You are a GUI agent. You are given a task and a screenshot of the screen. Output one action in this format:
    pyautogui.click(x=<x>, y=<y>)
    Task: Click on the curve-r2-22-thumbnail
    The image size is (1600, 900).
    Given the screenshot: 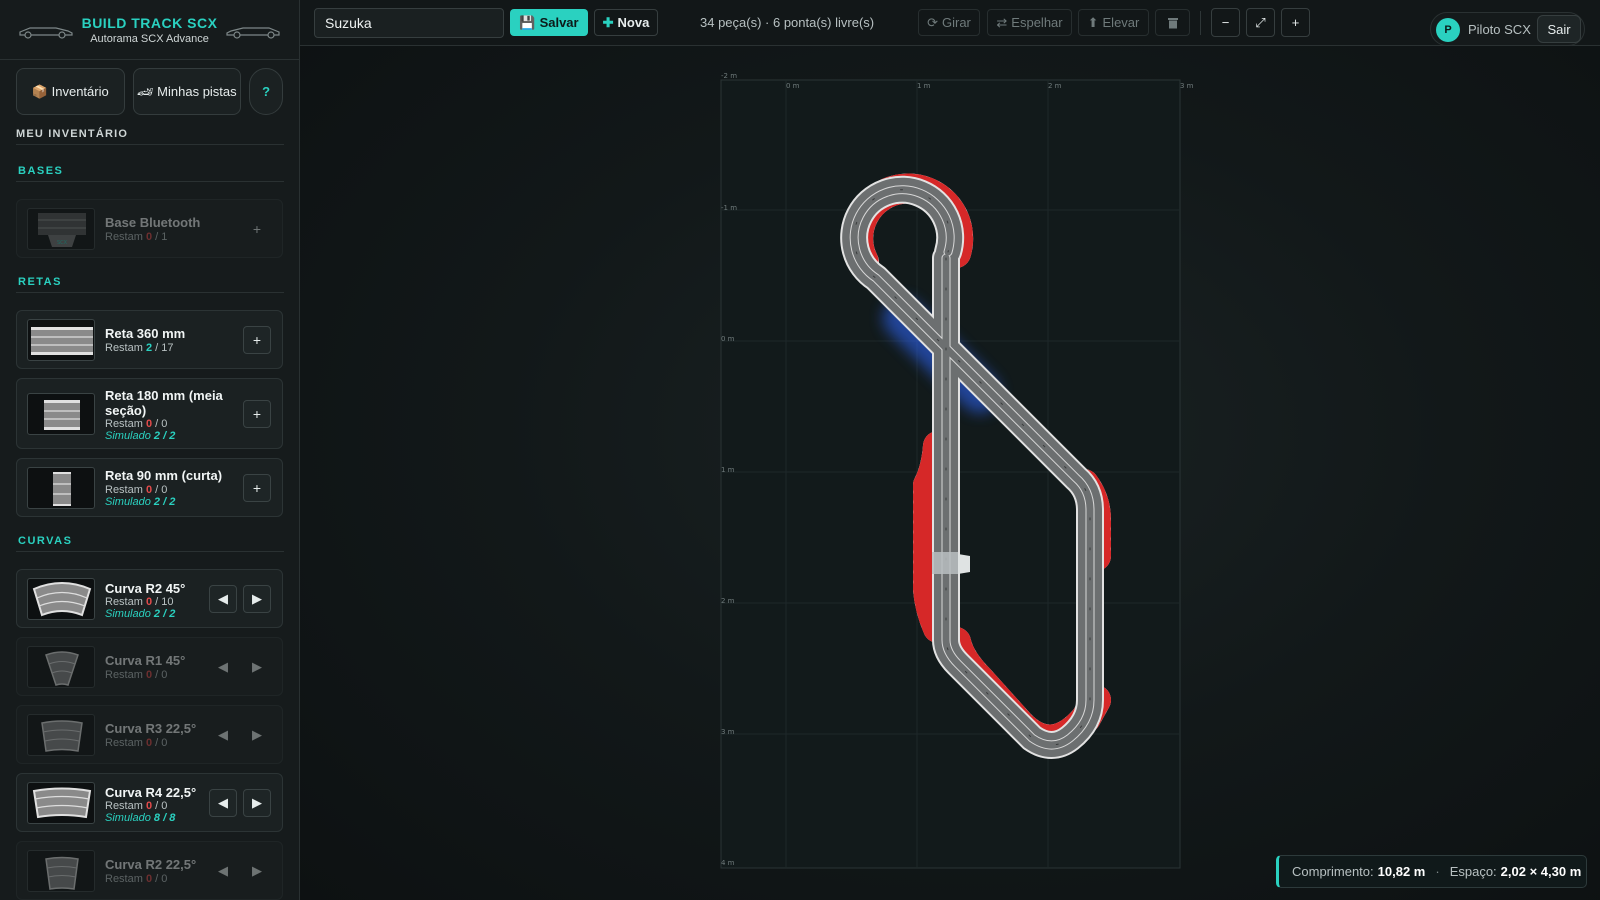 What is the action you would take?
    pyautogui.click(x=61, y=871)
    